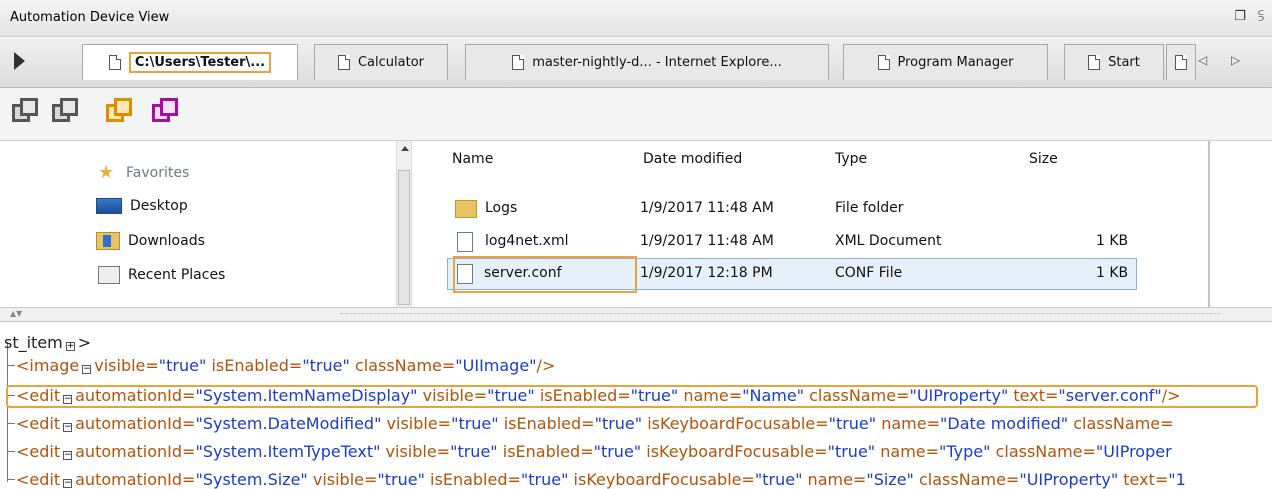 This screenshot has width=1272, height=489. I want to click on capture-gray-2-icon, so click(66, 112).